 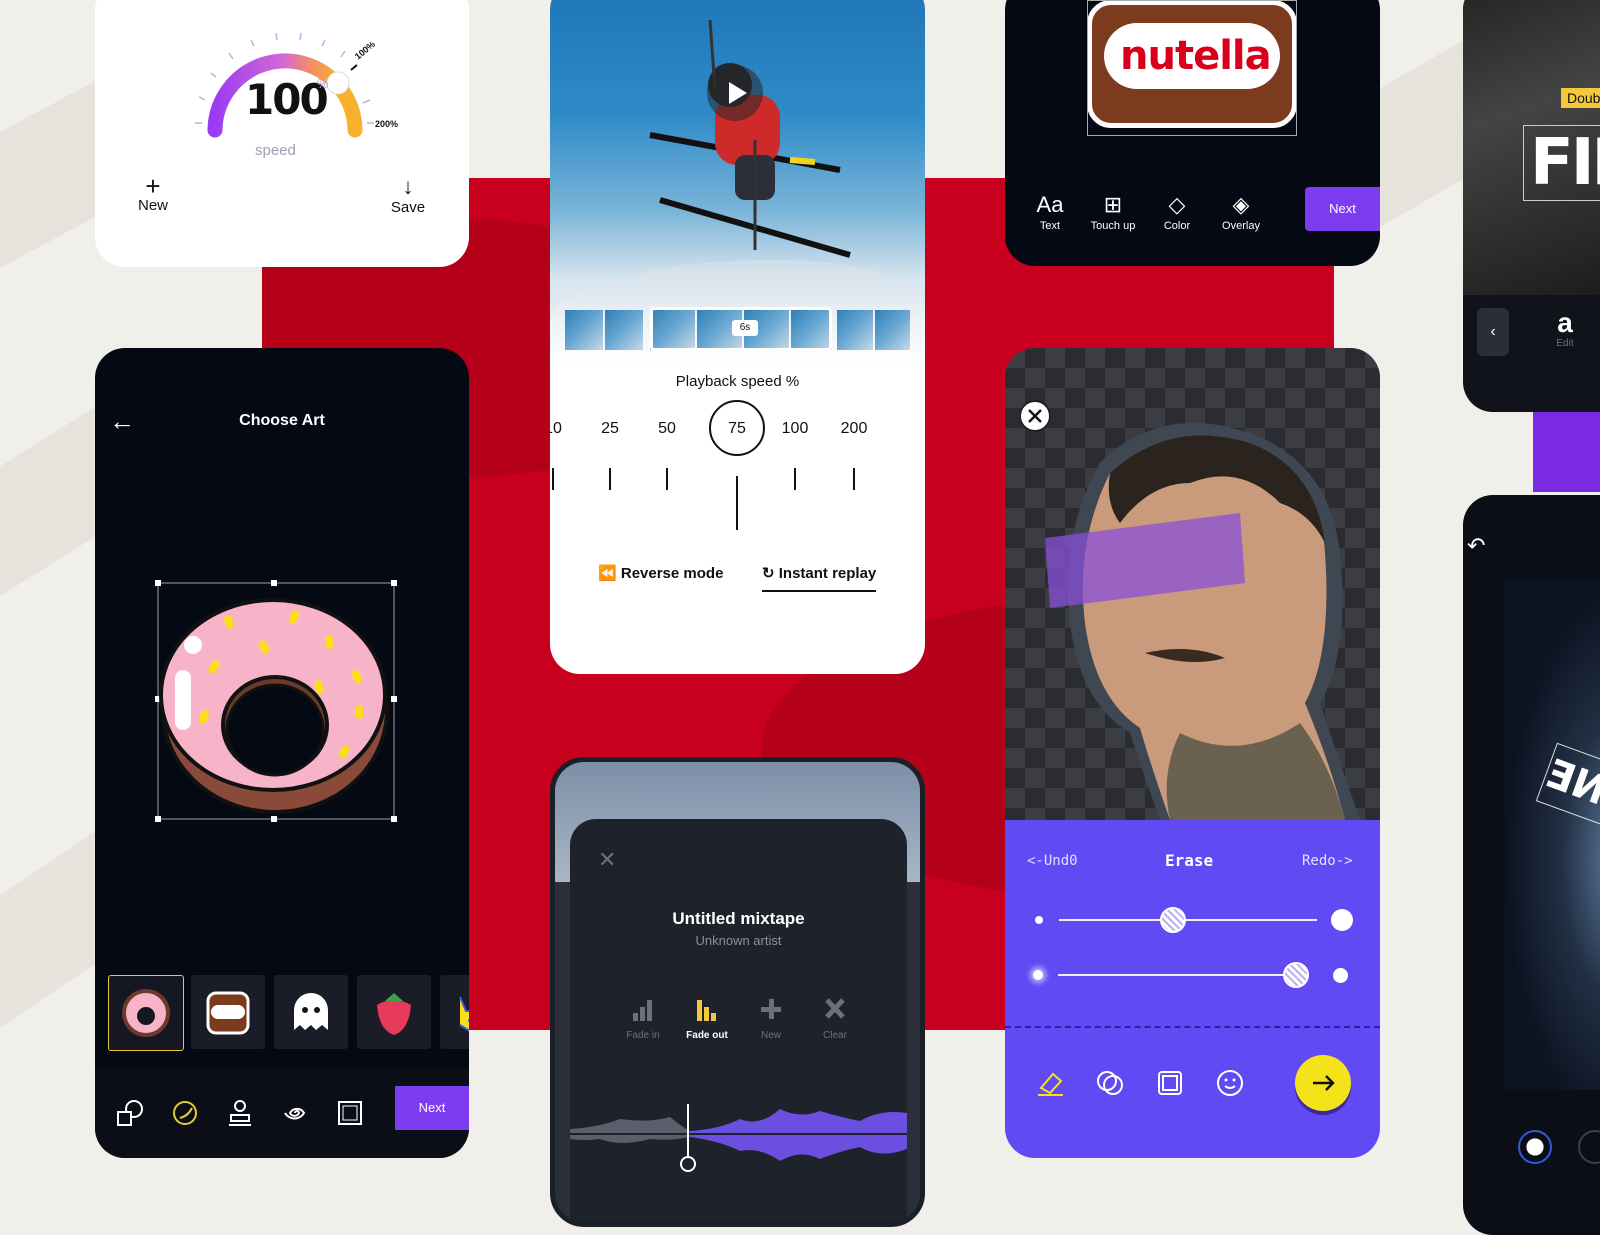 What do you see at coordinates (1050, 1083) in the screenshot?
I see `eraser-icon` at bounding box center [1050, 1083].